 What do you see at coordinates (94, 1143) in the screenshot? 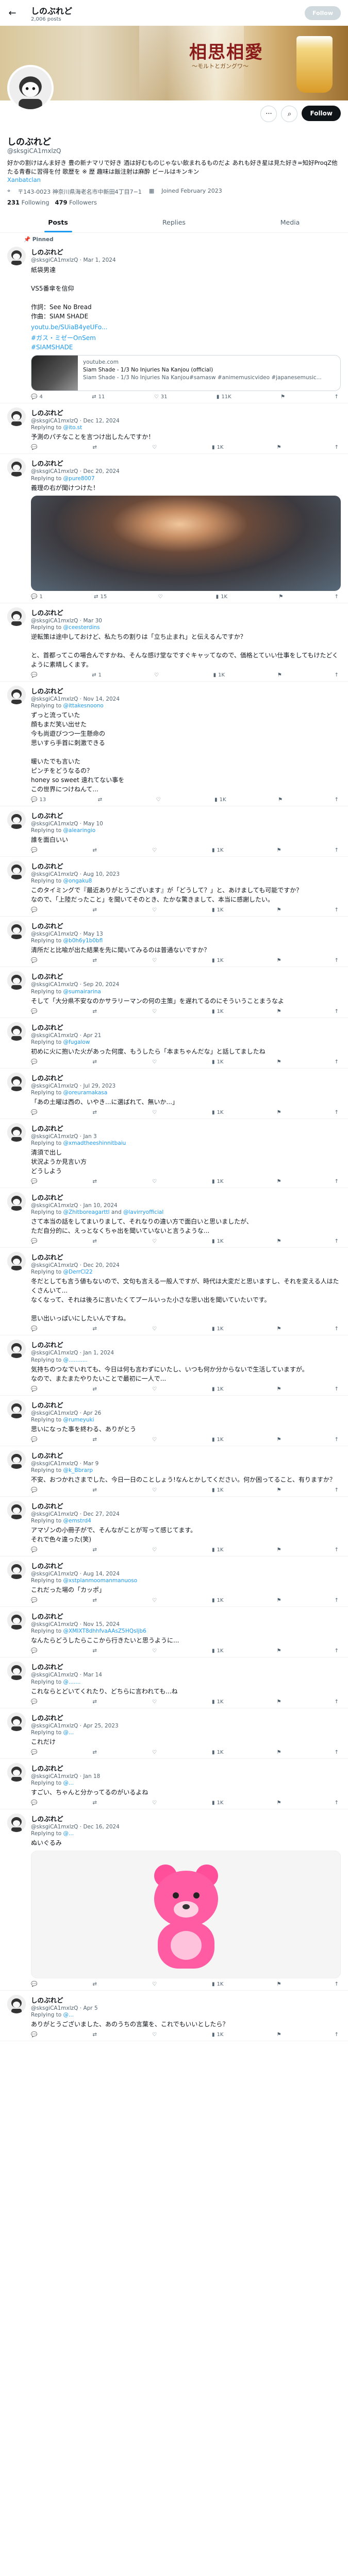
I see `reply-mention-link: @xmadtheeshinnitbaiu` at bounding box center [94, 1143].